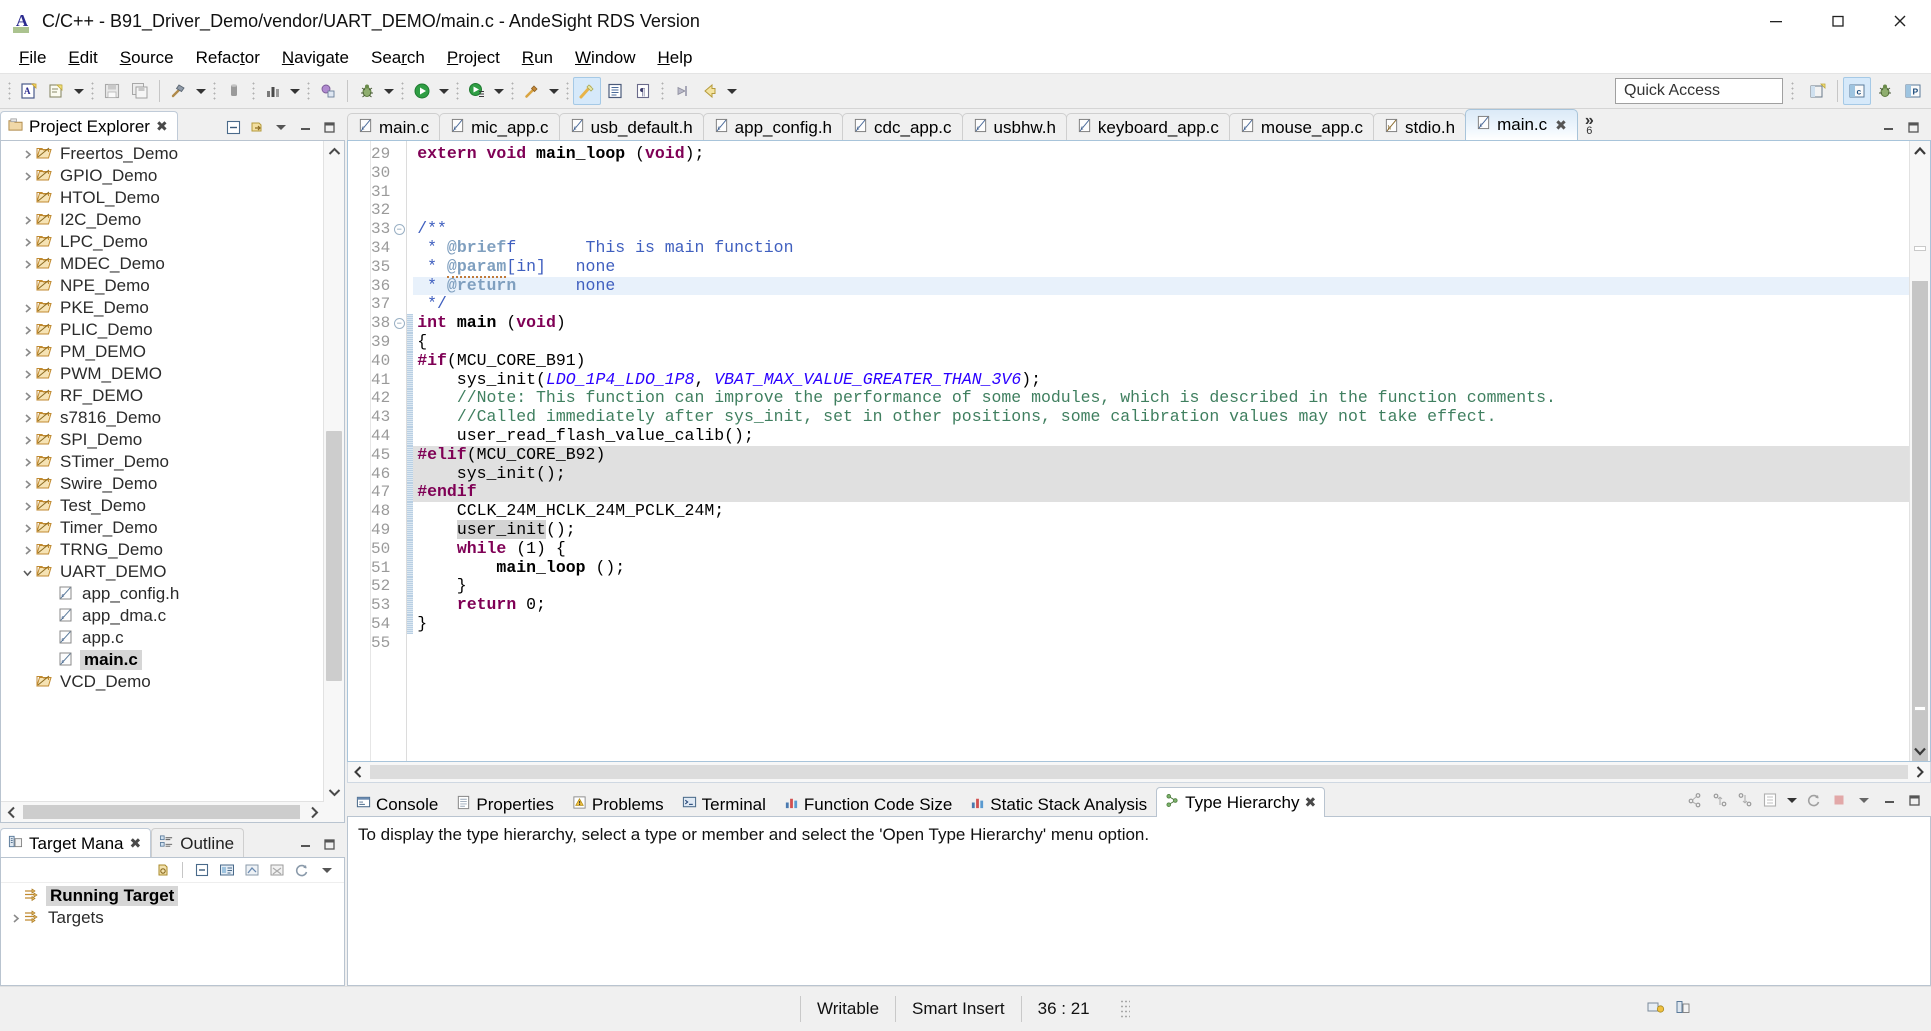  What do you see at coordinates (397, 804) in the screenshot?
I see `bottom-tab: Console` at bounding box center [397, 804].